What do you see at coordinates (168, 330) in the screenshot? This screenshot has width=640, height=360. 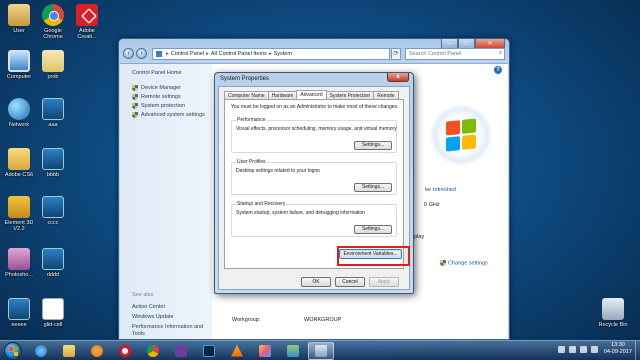 I see `performance-info-link: Performance Information and Tools` at bounding box center [168, 330].